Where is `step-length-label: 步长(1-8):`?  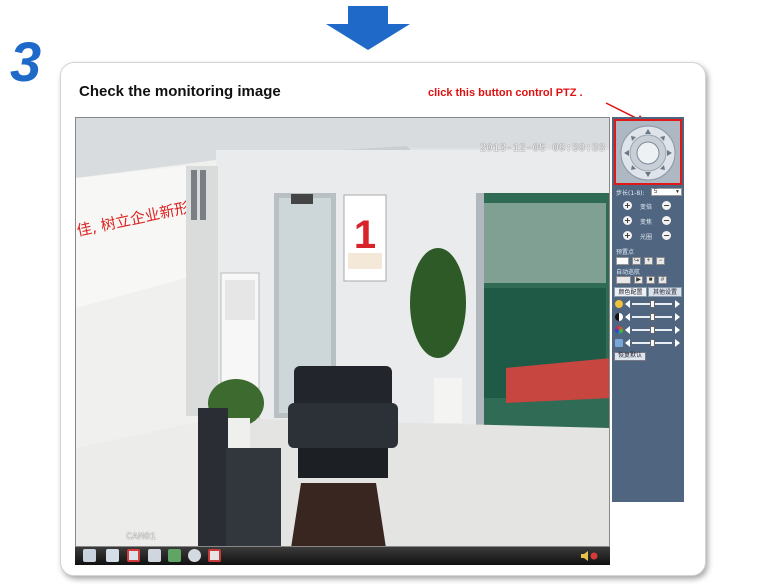 step-length-label: 步长(1-8): is located at coordinates (630, 193).